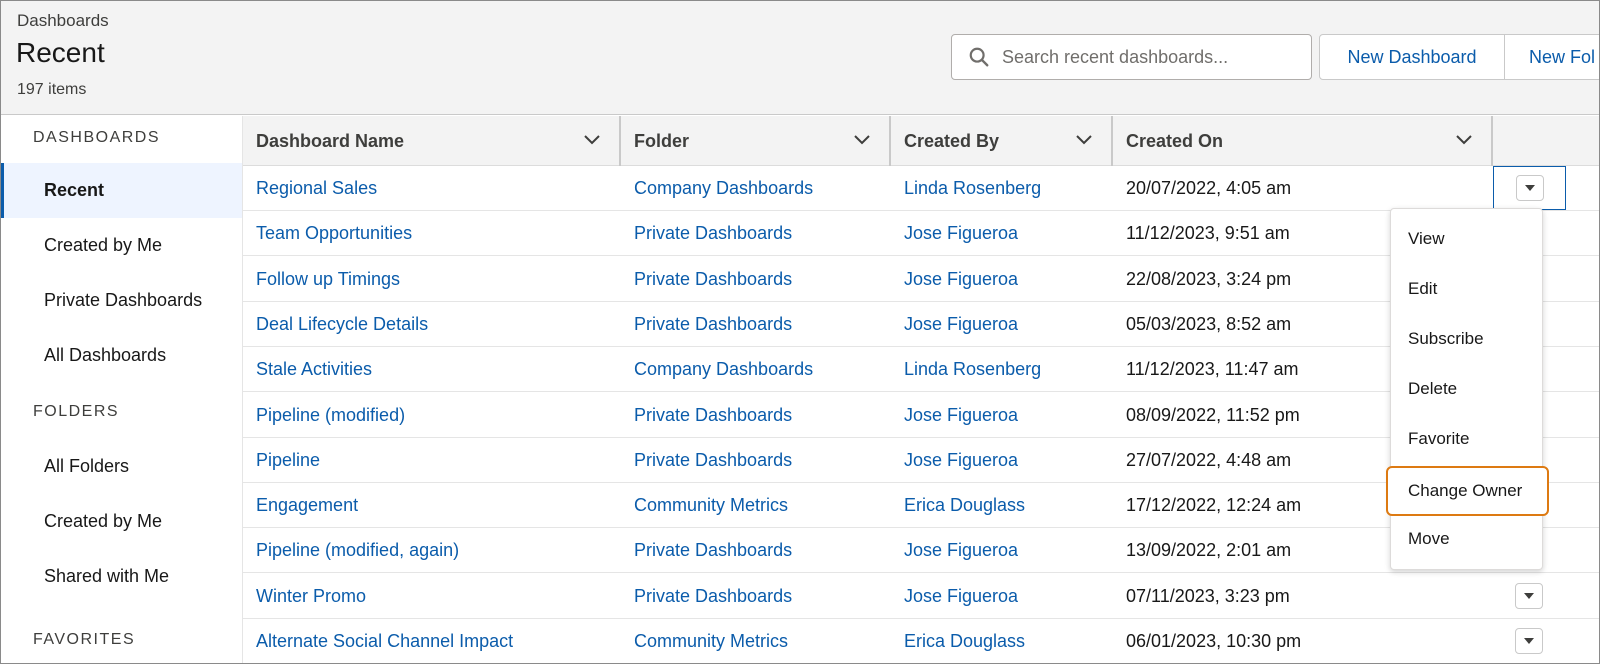  I want to click on header-actions: New Dashboard New Fol, so click(1459, 57).